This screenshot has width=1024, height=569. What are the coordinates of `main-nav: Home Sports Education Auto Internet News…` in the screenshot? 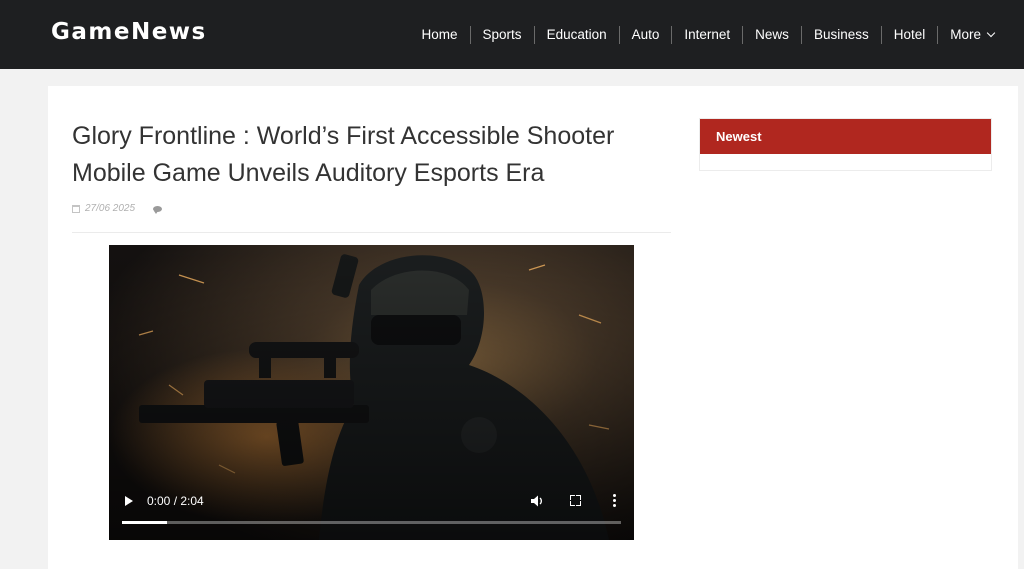 It's located at (708, 34).